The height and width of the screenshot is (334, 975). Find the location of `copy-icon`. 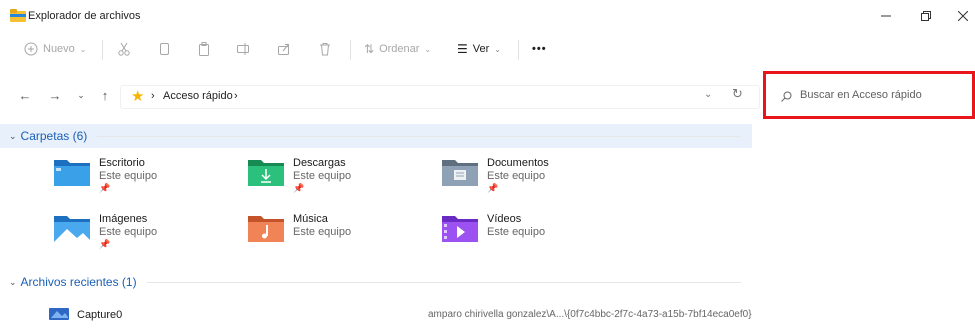

copy-icon is located at coordinates (164, 49).